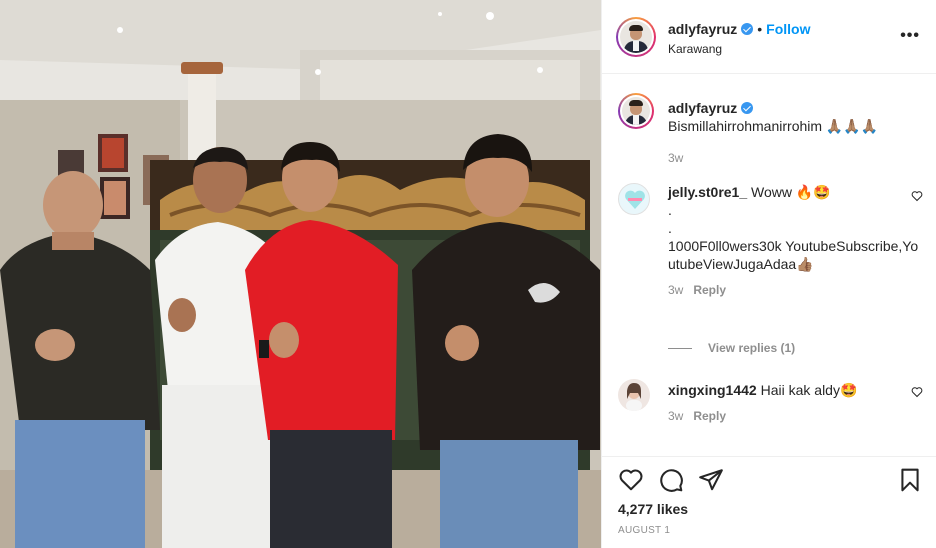  I want to click on post-location: Karawang, so click(695, 49).